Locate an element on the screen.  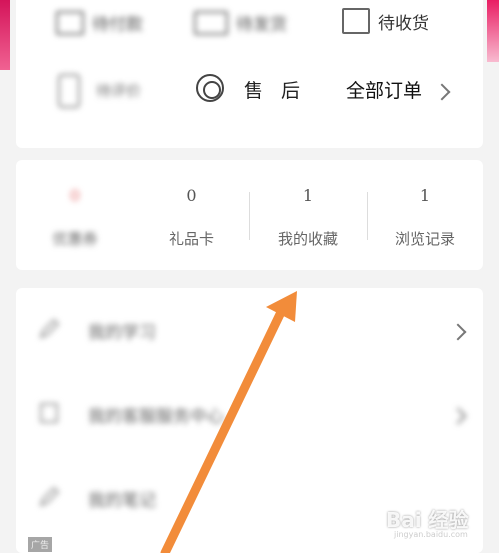
menu-label: 我的笔记 is located at coordinates (122, 501).